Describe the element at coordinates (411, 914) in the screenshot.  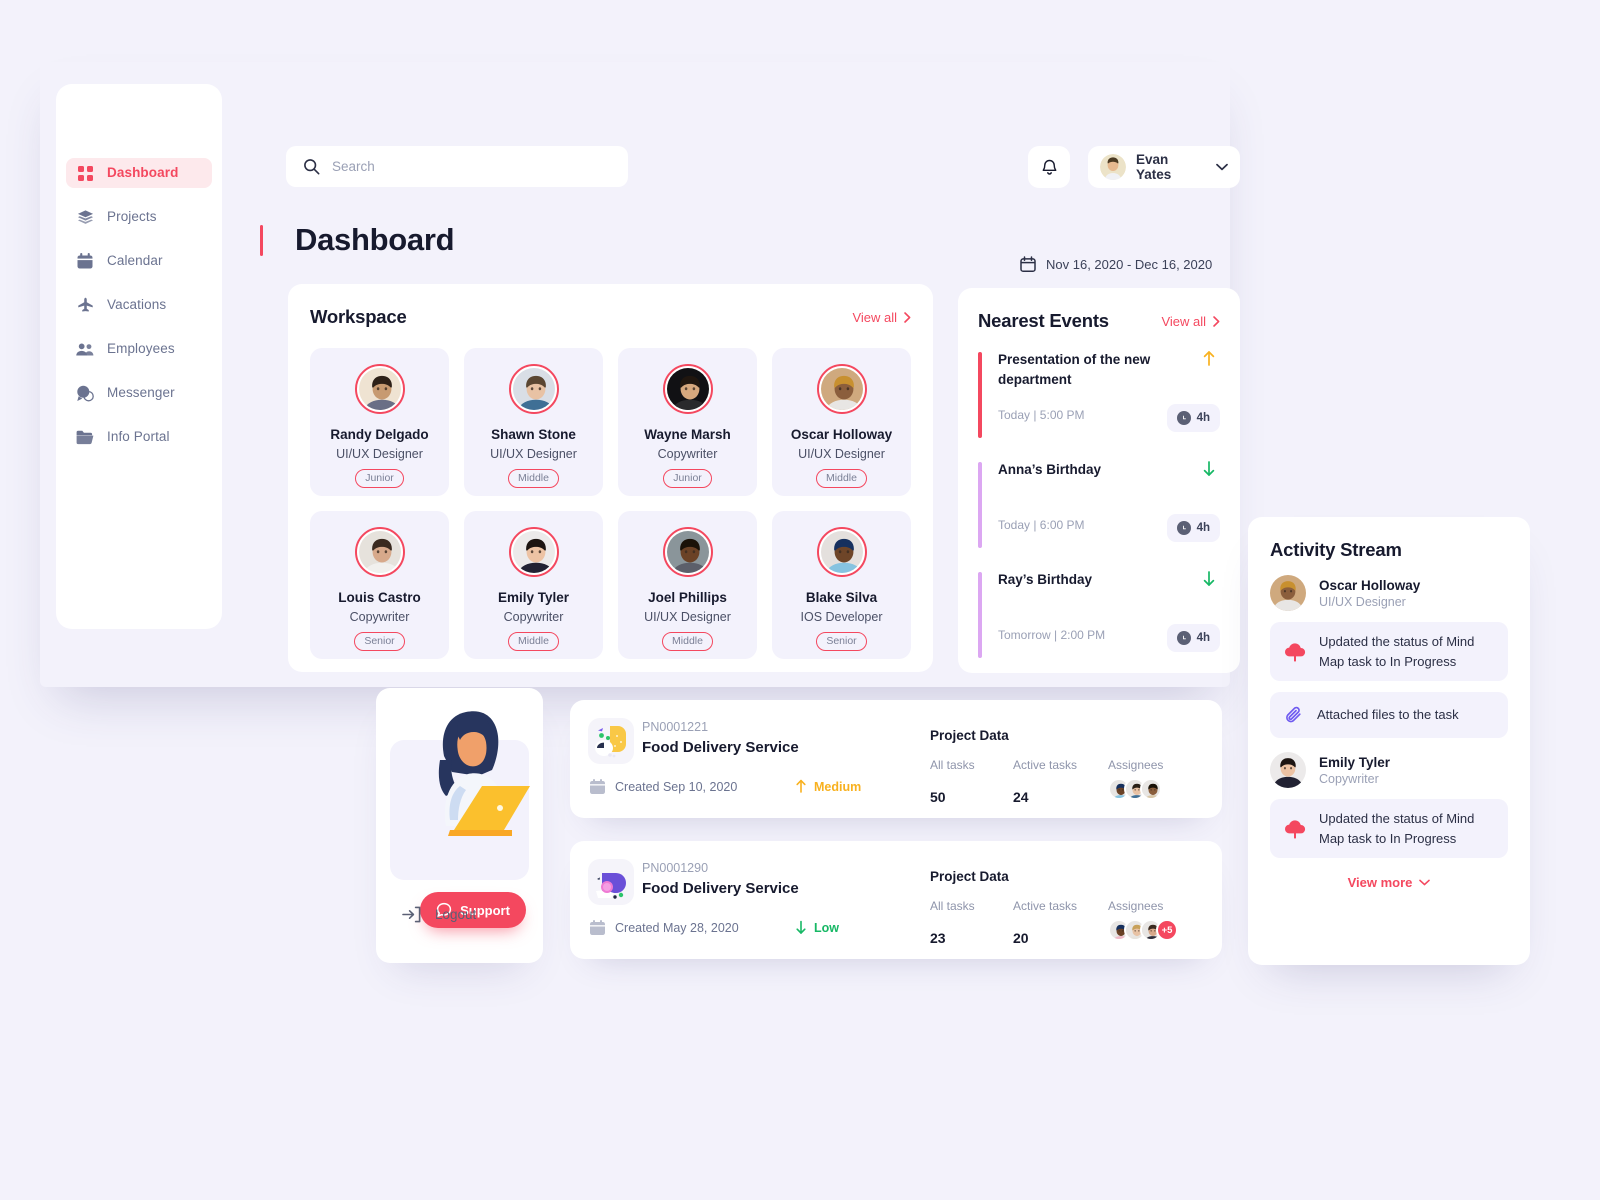
I see `logout-icon` at that location.